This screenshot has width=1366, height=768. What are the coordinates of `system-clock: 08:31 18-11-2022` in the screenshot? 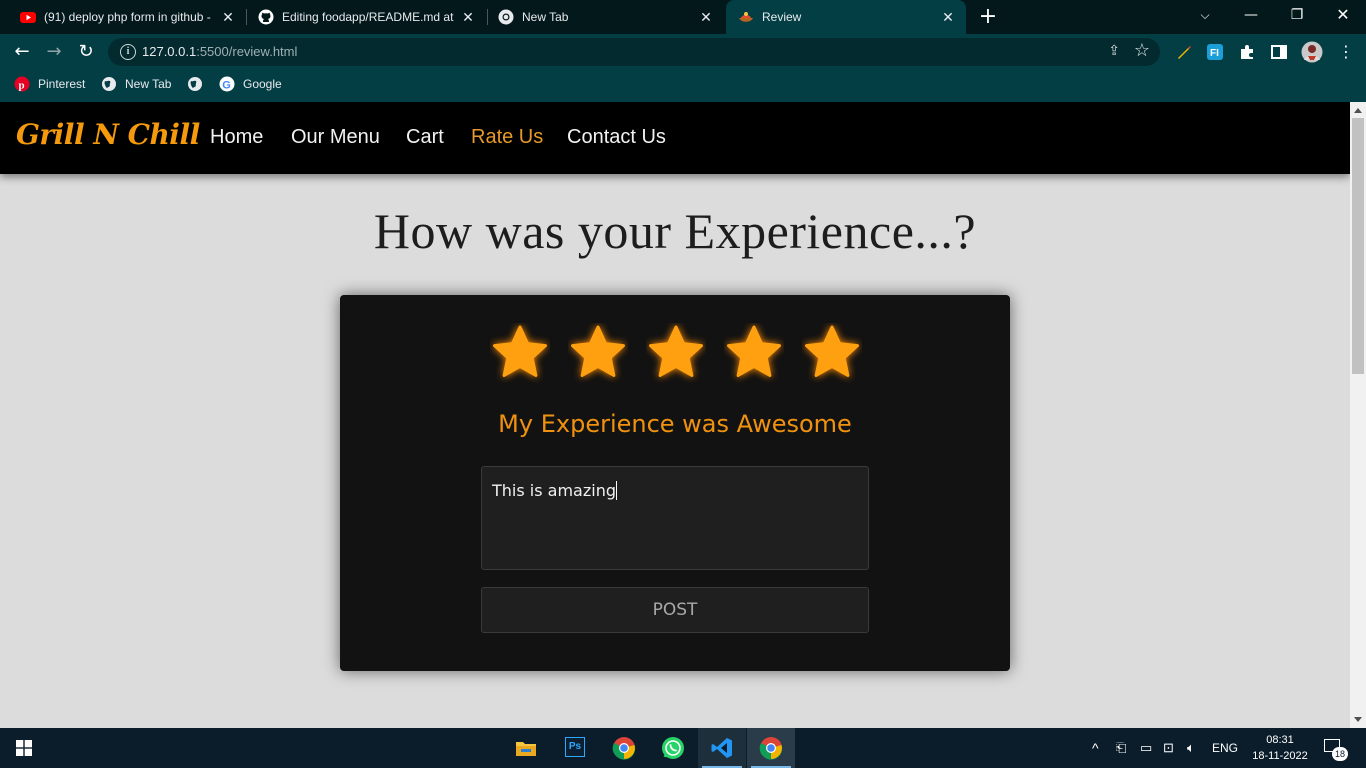 It's located at (1280, 748).